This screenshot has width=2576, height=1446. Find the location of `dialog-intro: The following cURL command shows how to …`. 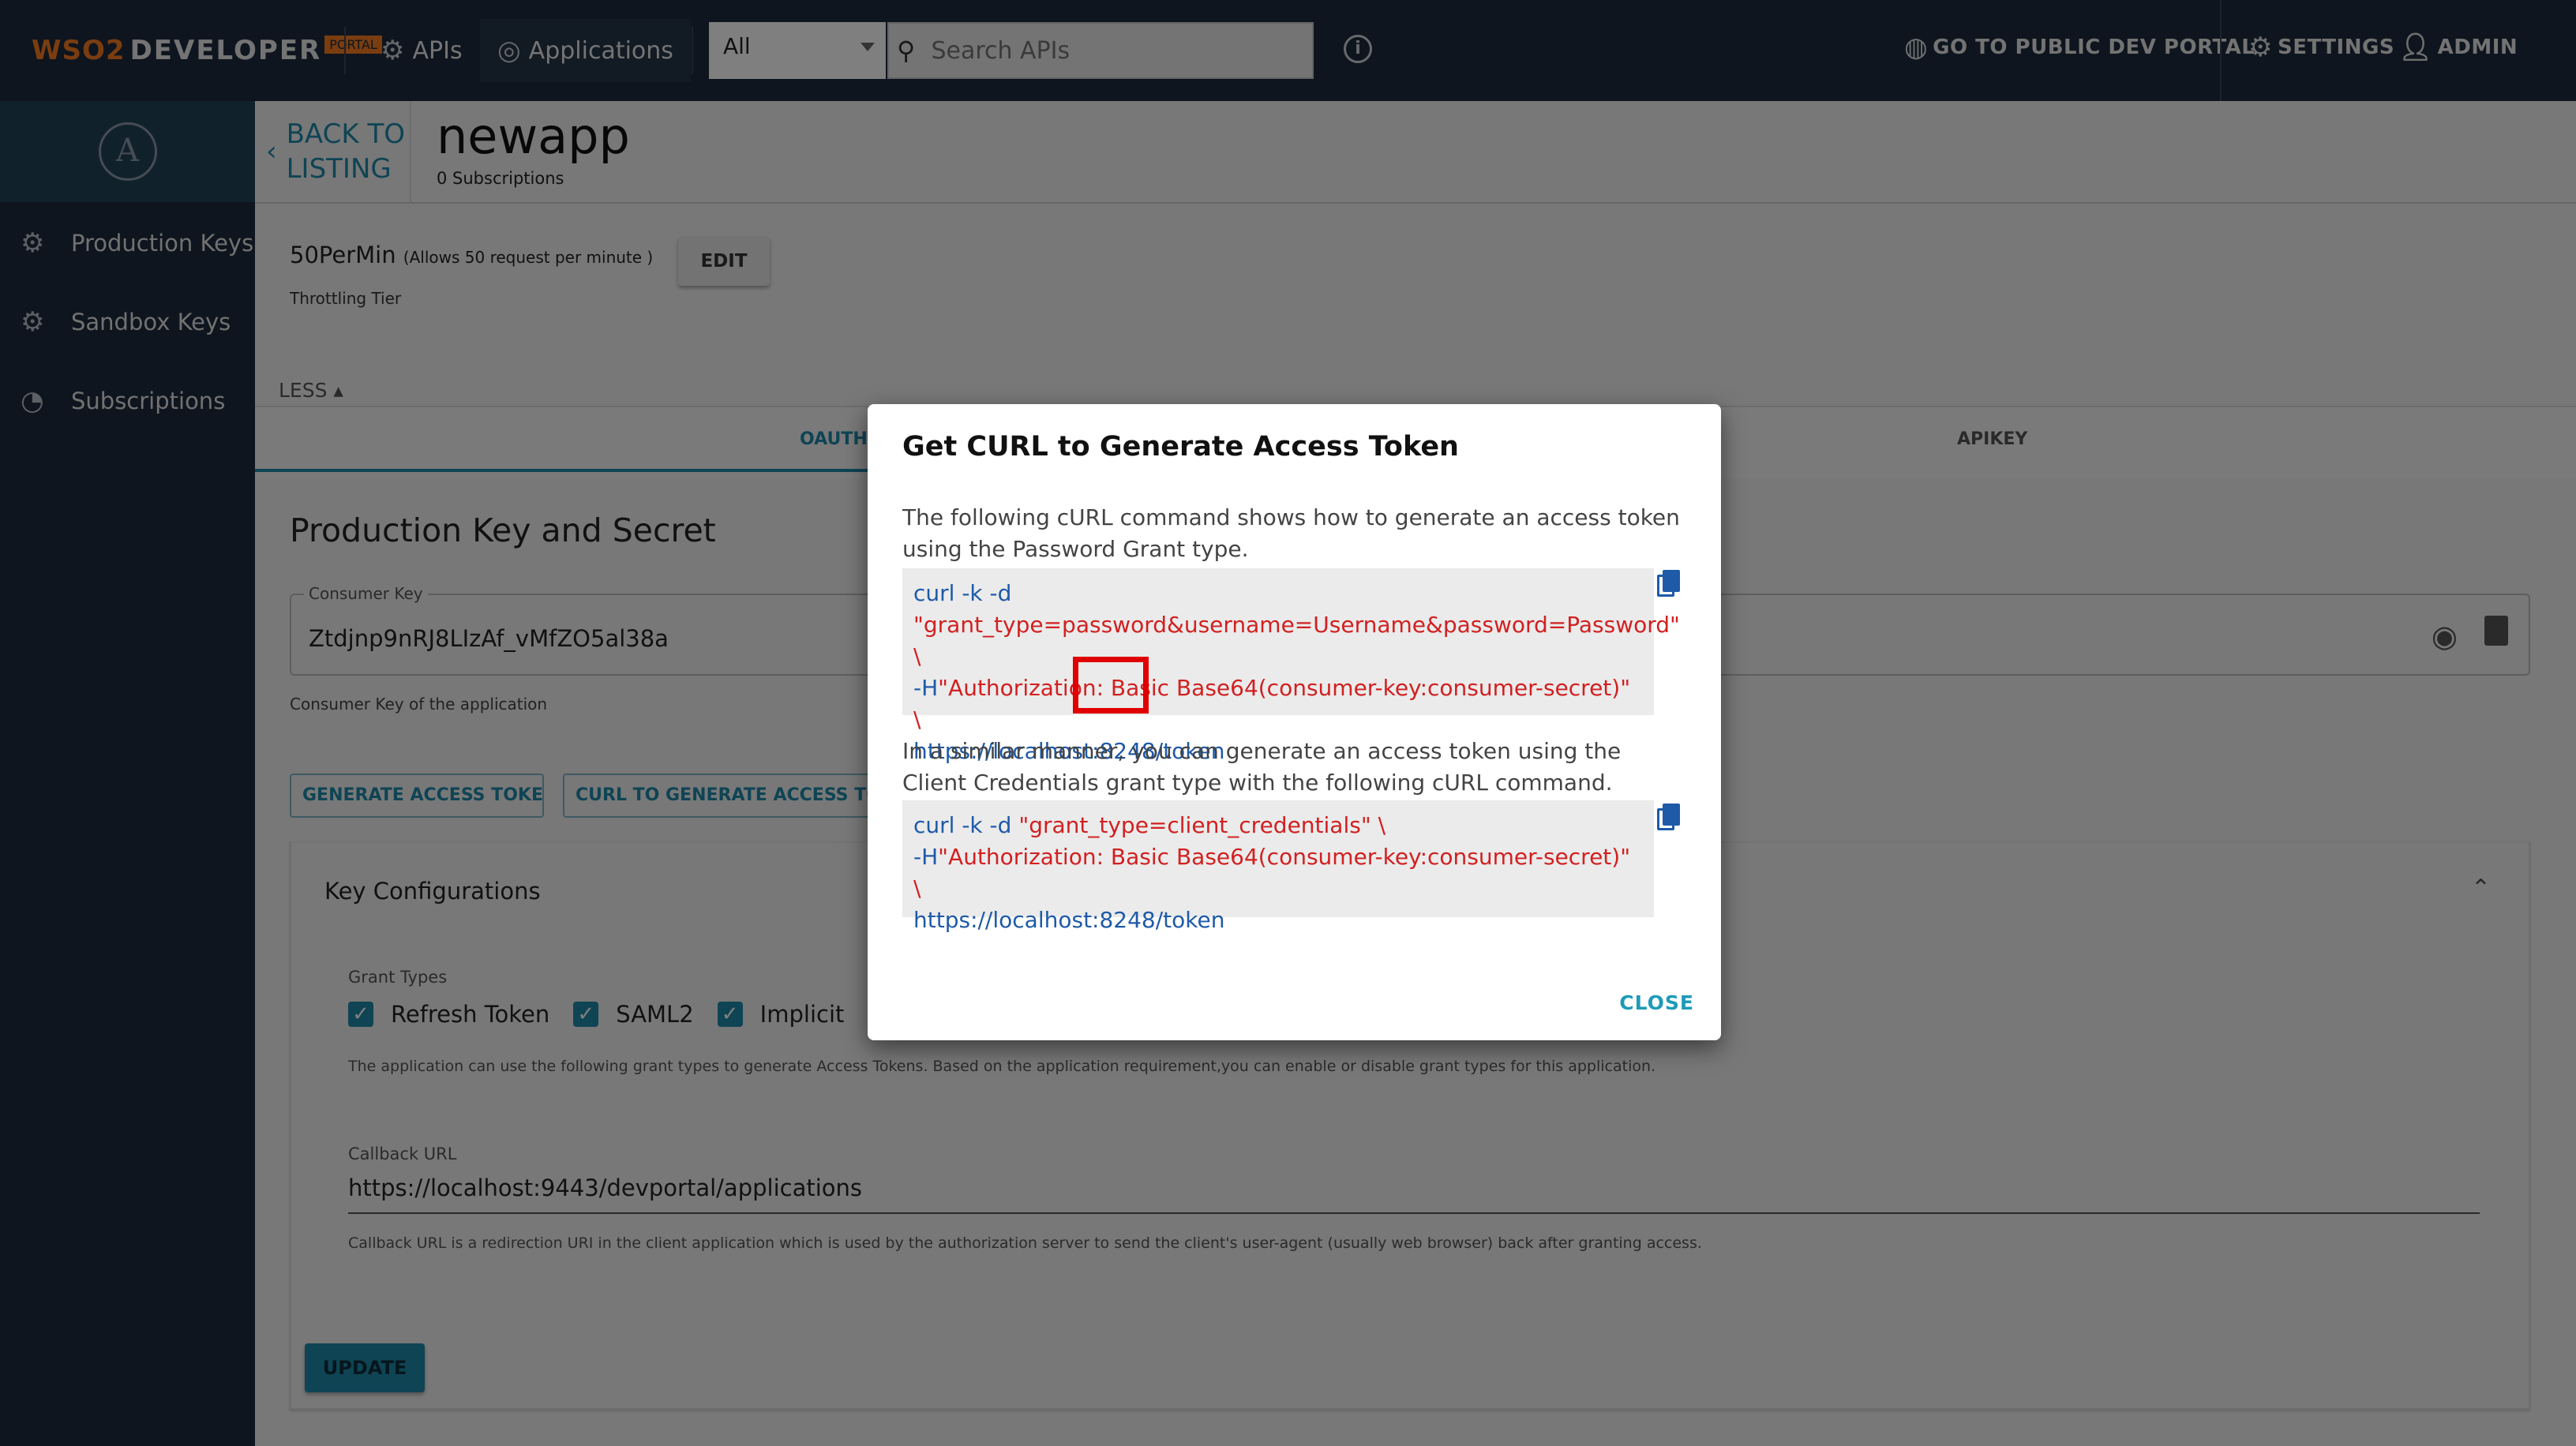

dialog-intro: The following cURL command shows how to … is located at coordinates (1291, 533).